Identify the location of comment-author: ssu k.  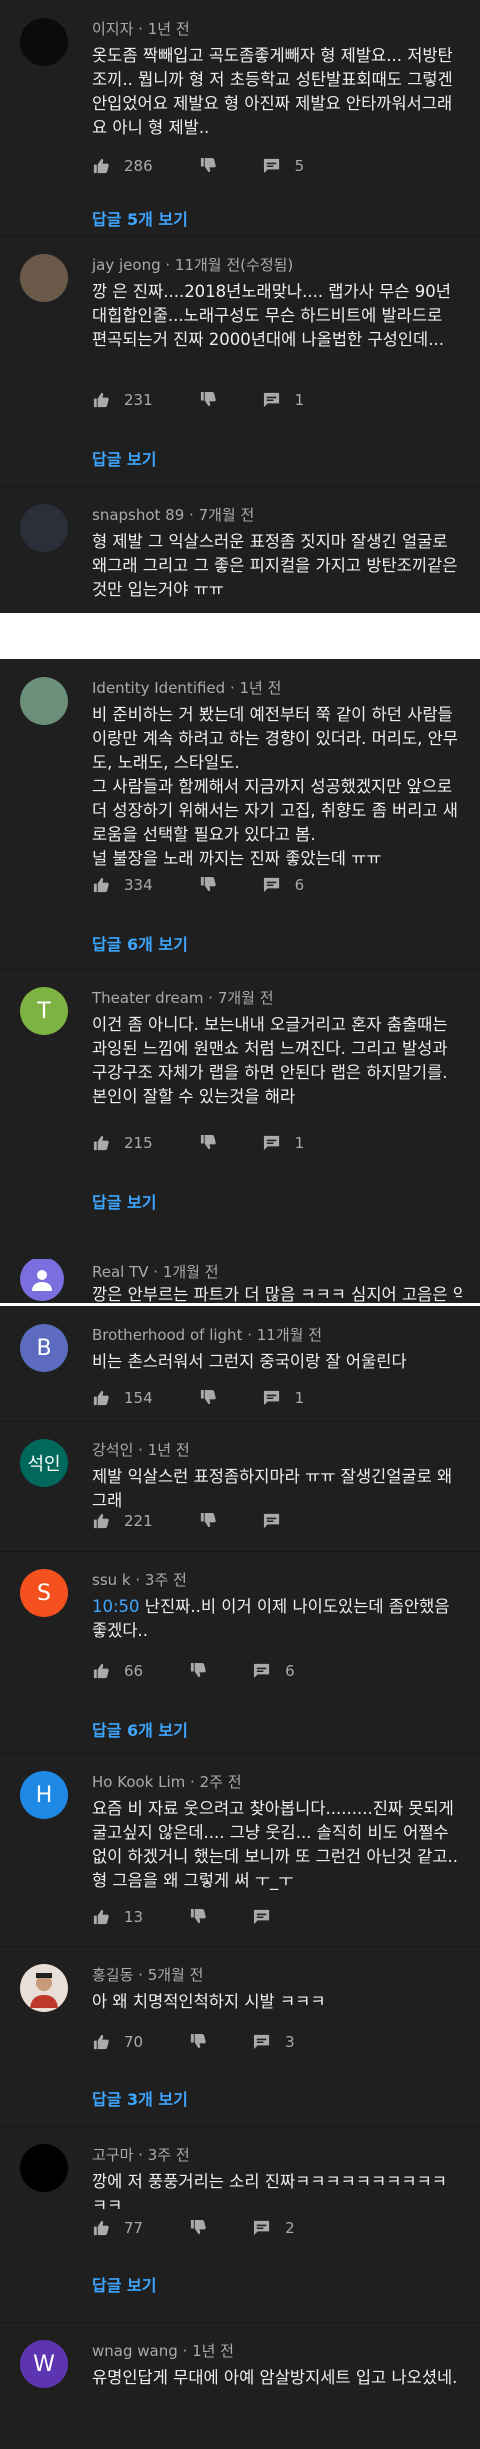
(111, 1580).